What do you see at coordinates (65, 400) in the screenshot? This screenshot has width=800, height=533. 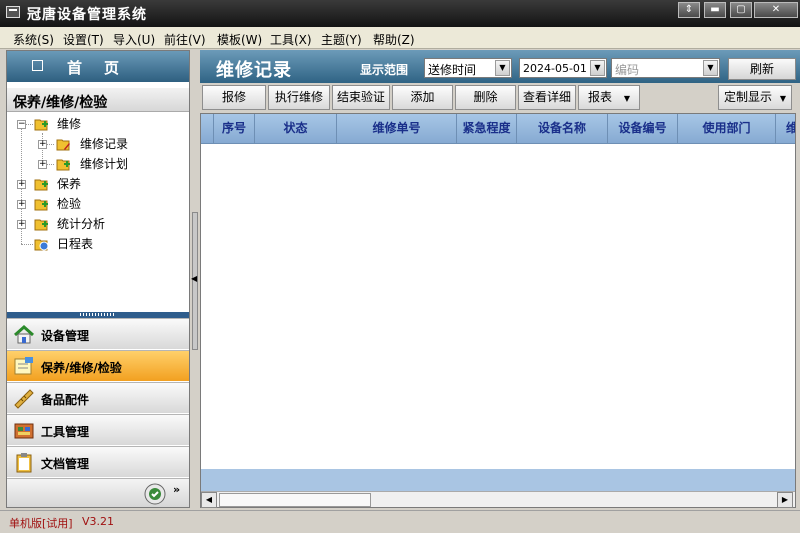 I see `nav-label: 备品配件` at bounding box center [65, 400].